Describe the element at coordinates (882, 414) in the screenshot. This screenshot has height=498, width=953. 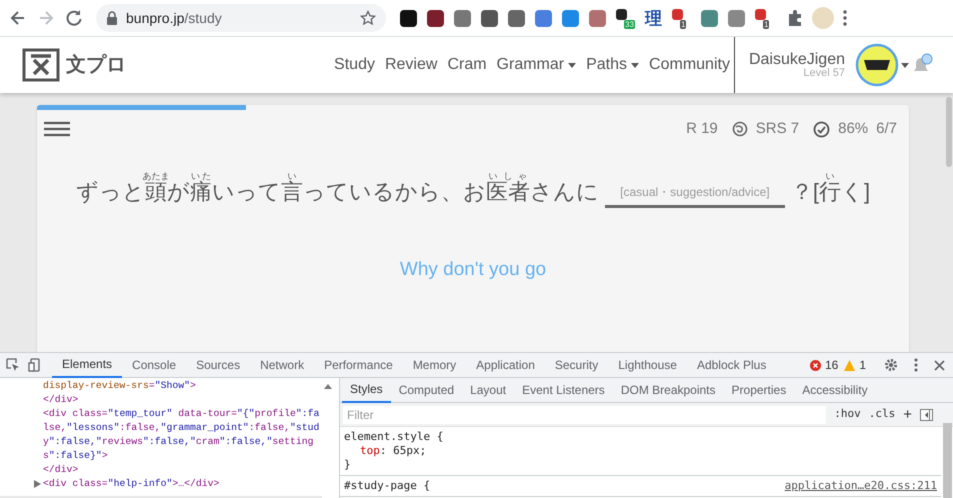
I see `cls-button: .cls` at that location.